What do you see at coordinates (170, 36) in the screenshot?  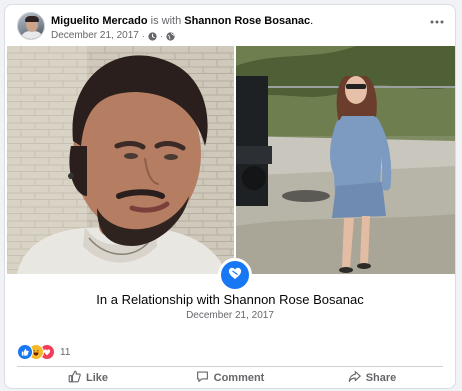 I see `globe-icon` at bounding box center [170, 36].